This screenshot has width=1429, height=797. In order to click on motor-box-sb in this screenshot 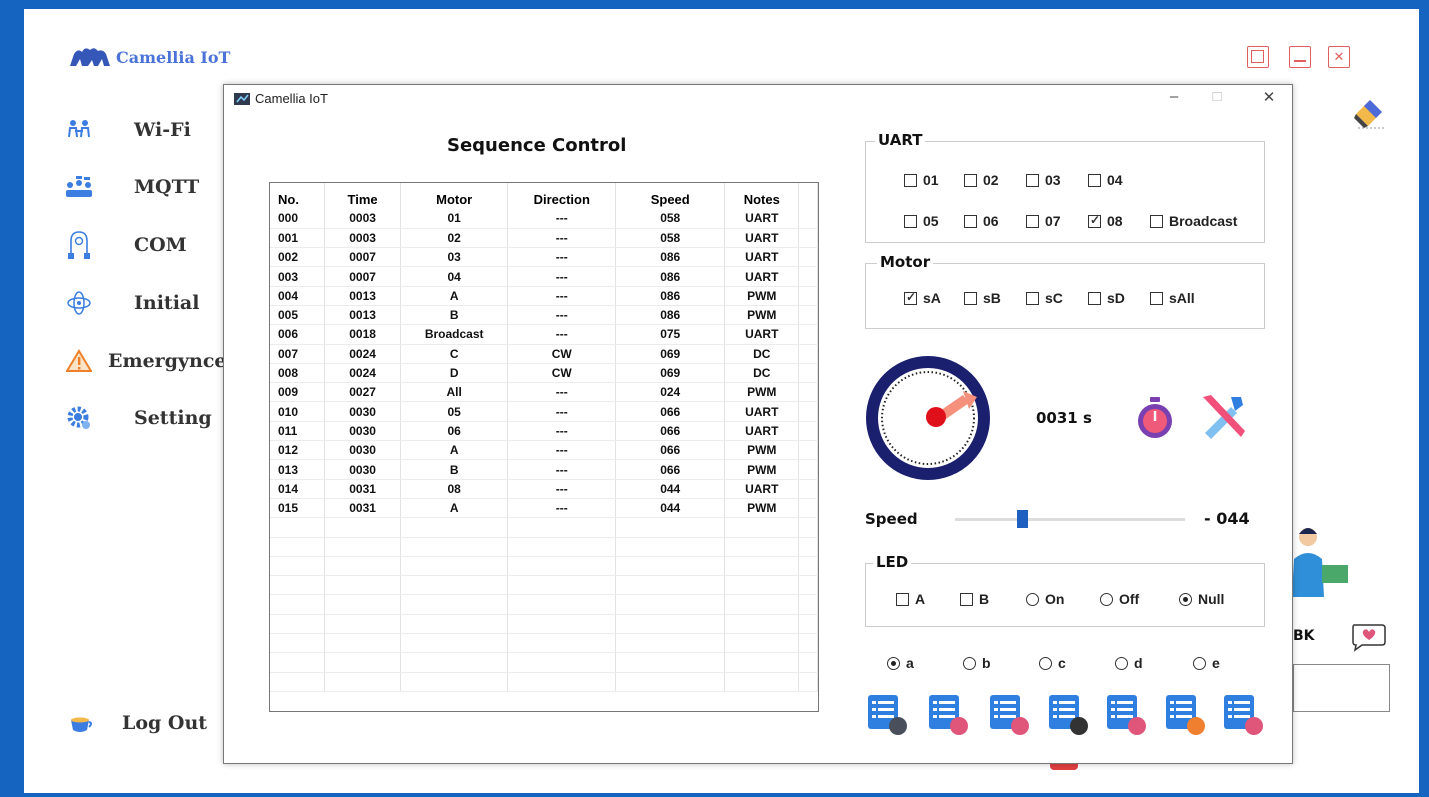, I will do `click(970, 298)`.